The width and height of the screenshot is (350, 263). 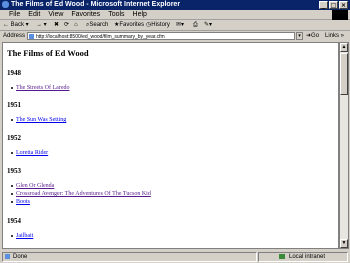 I want to click on history-label: History, so click(x=160, y=25).